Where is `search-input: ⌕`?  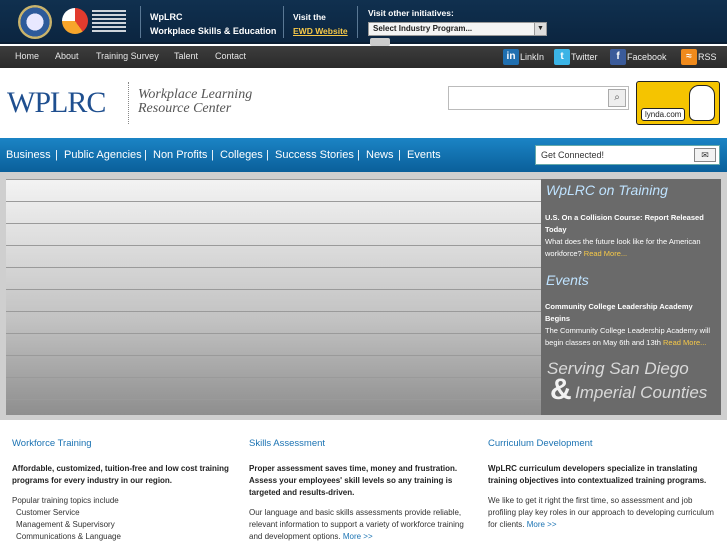
search-input: ⌕ is located at coordinates (538, 98).